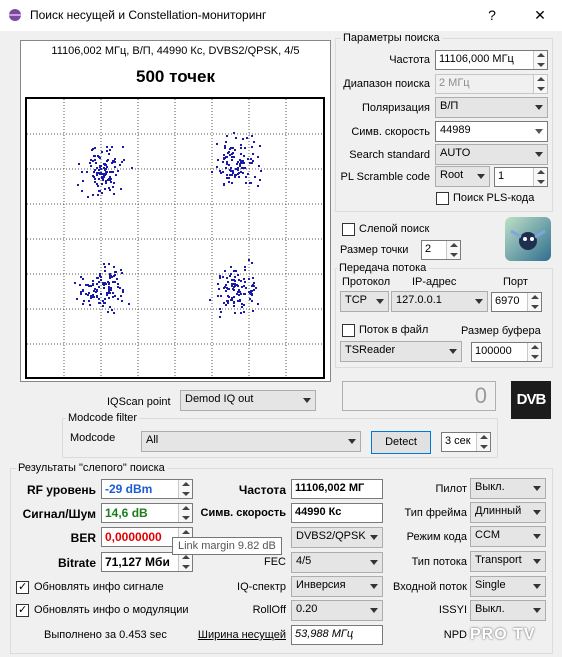  I want to click on code-mode-label: Режим кода, so click(436, 537).